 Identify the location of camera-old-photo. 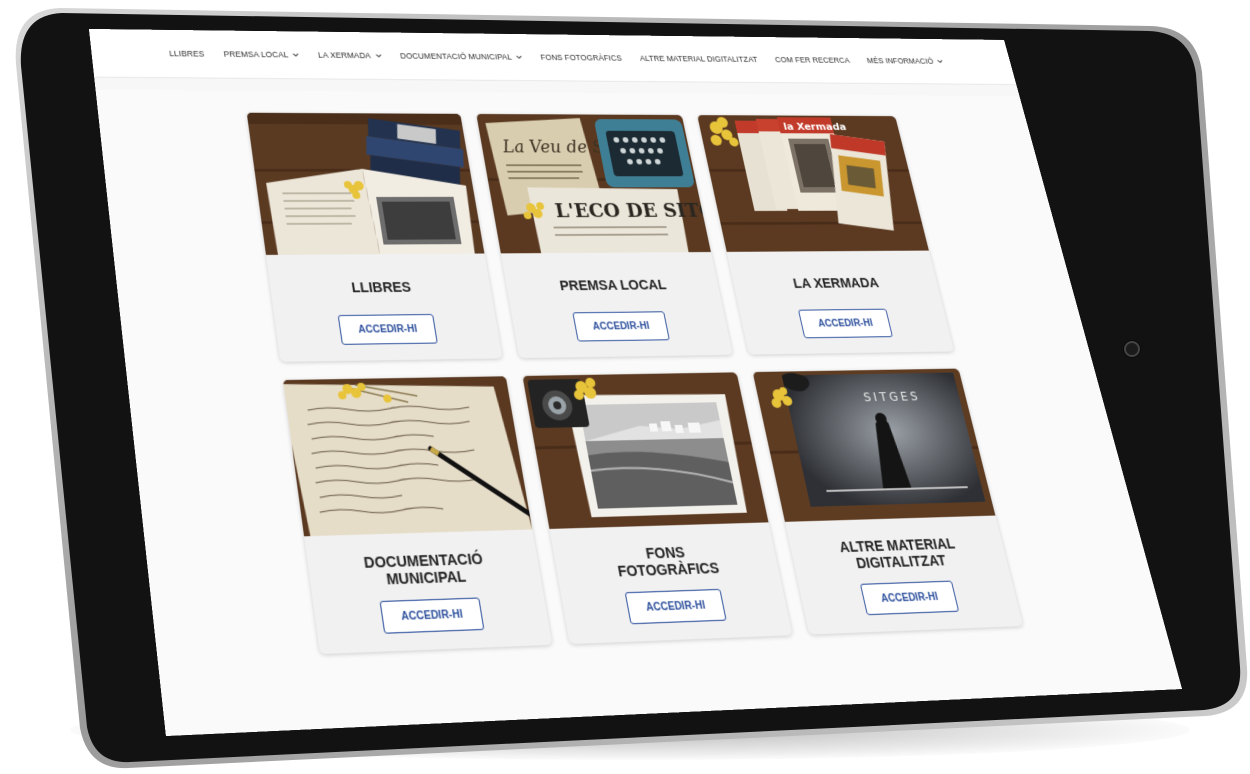
(645, 450).